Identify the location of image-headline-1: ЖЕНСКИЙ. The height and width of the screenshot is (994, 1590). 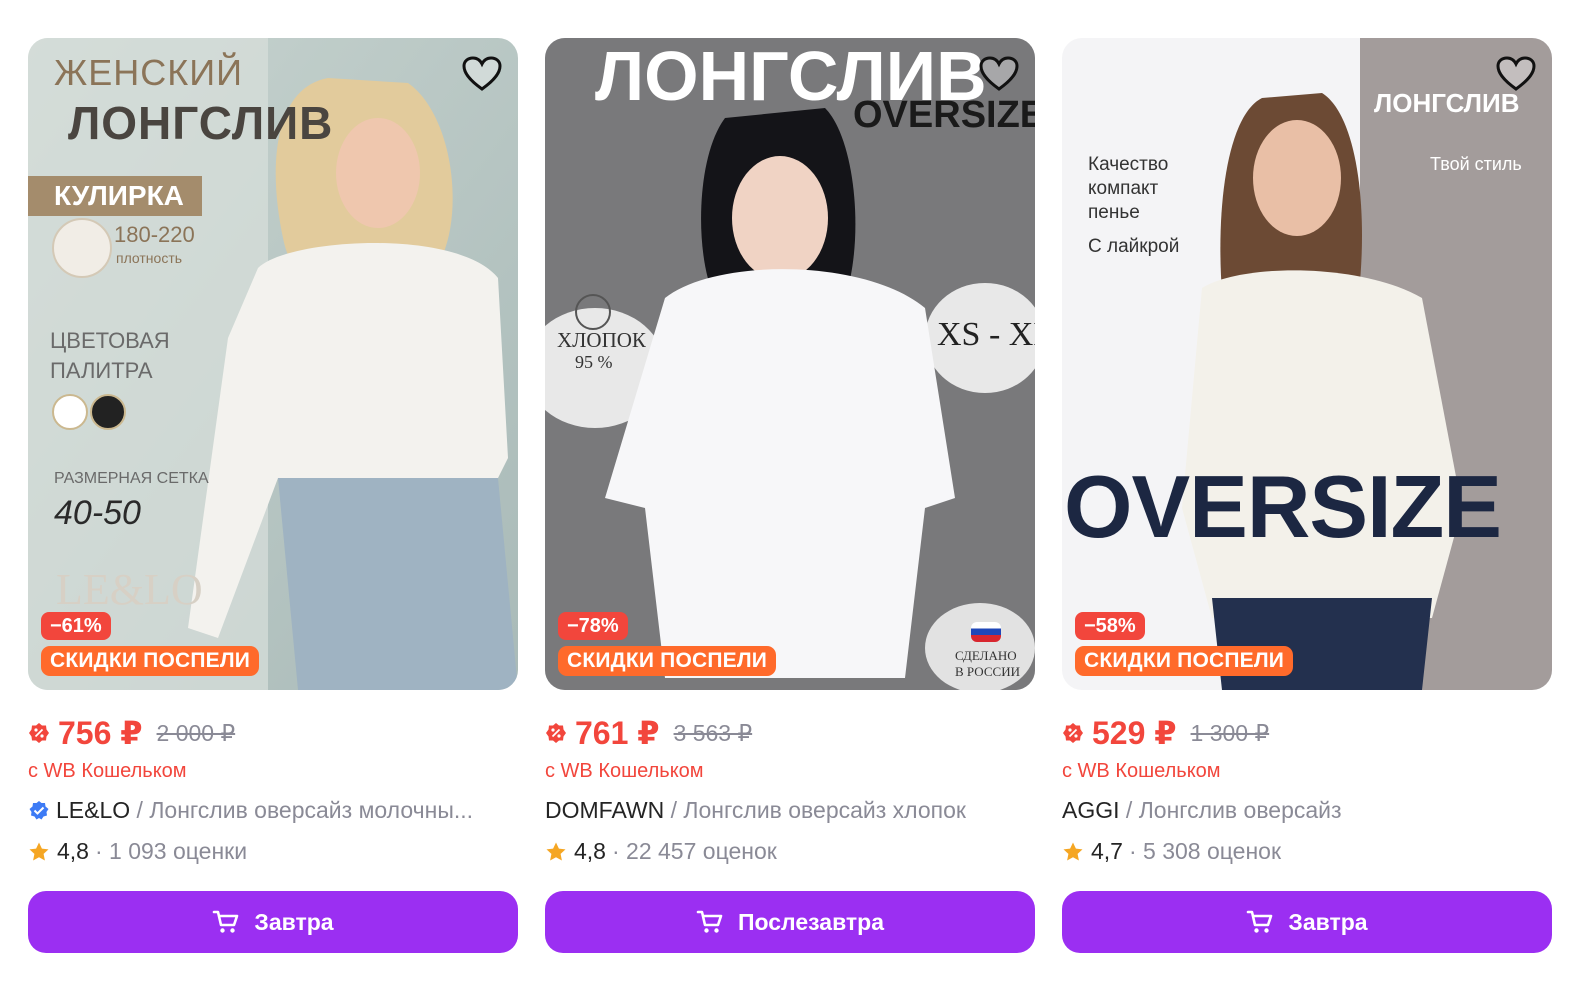
(148, 72).